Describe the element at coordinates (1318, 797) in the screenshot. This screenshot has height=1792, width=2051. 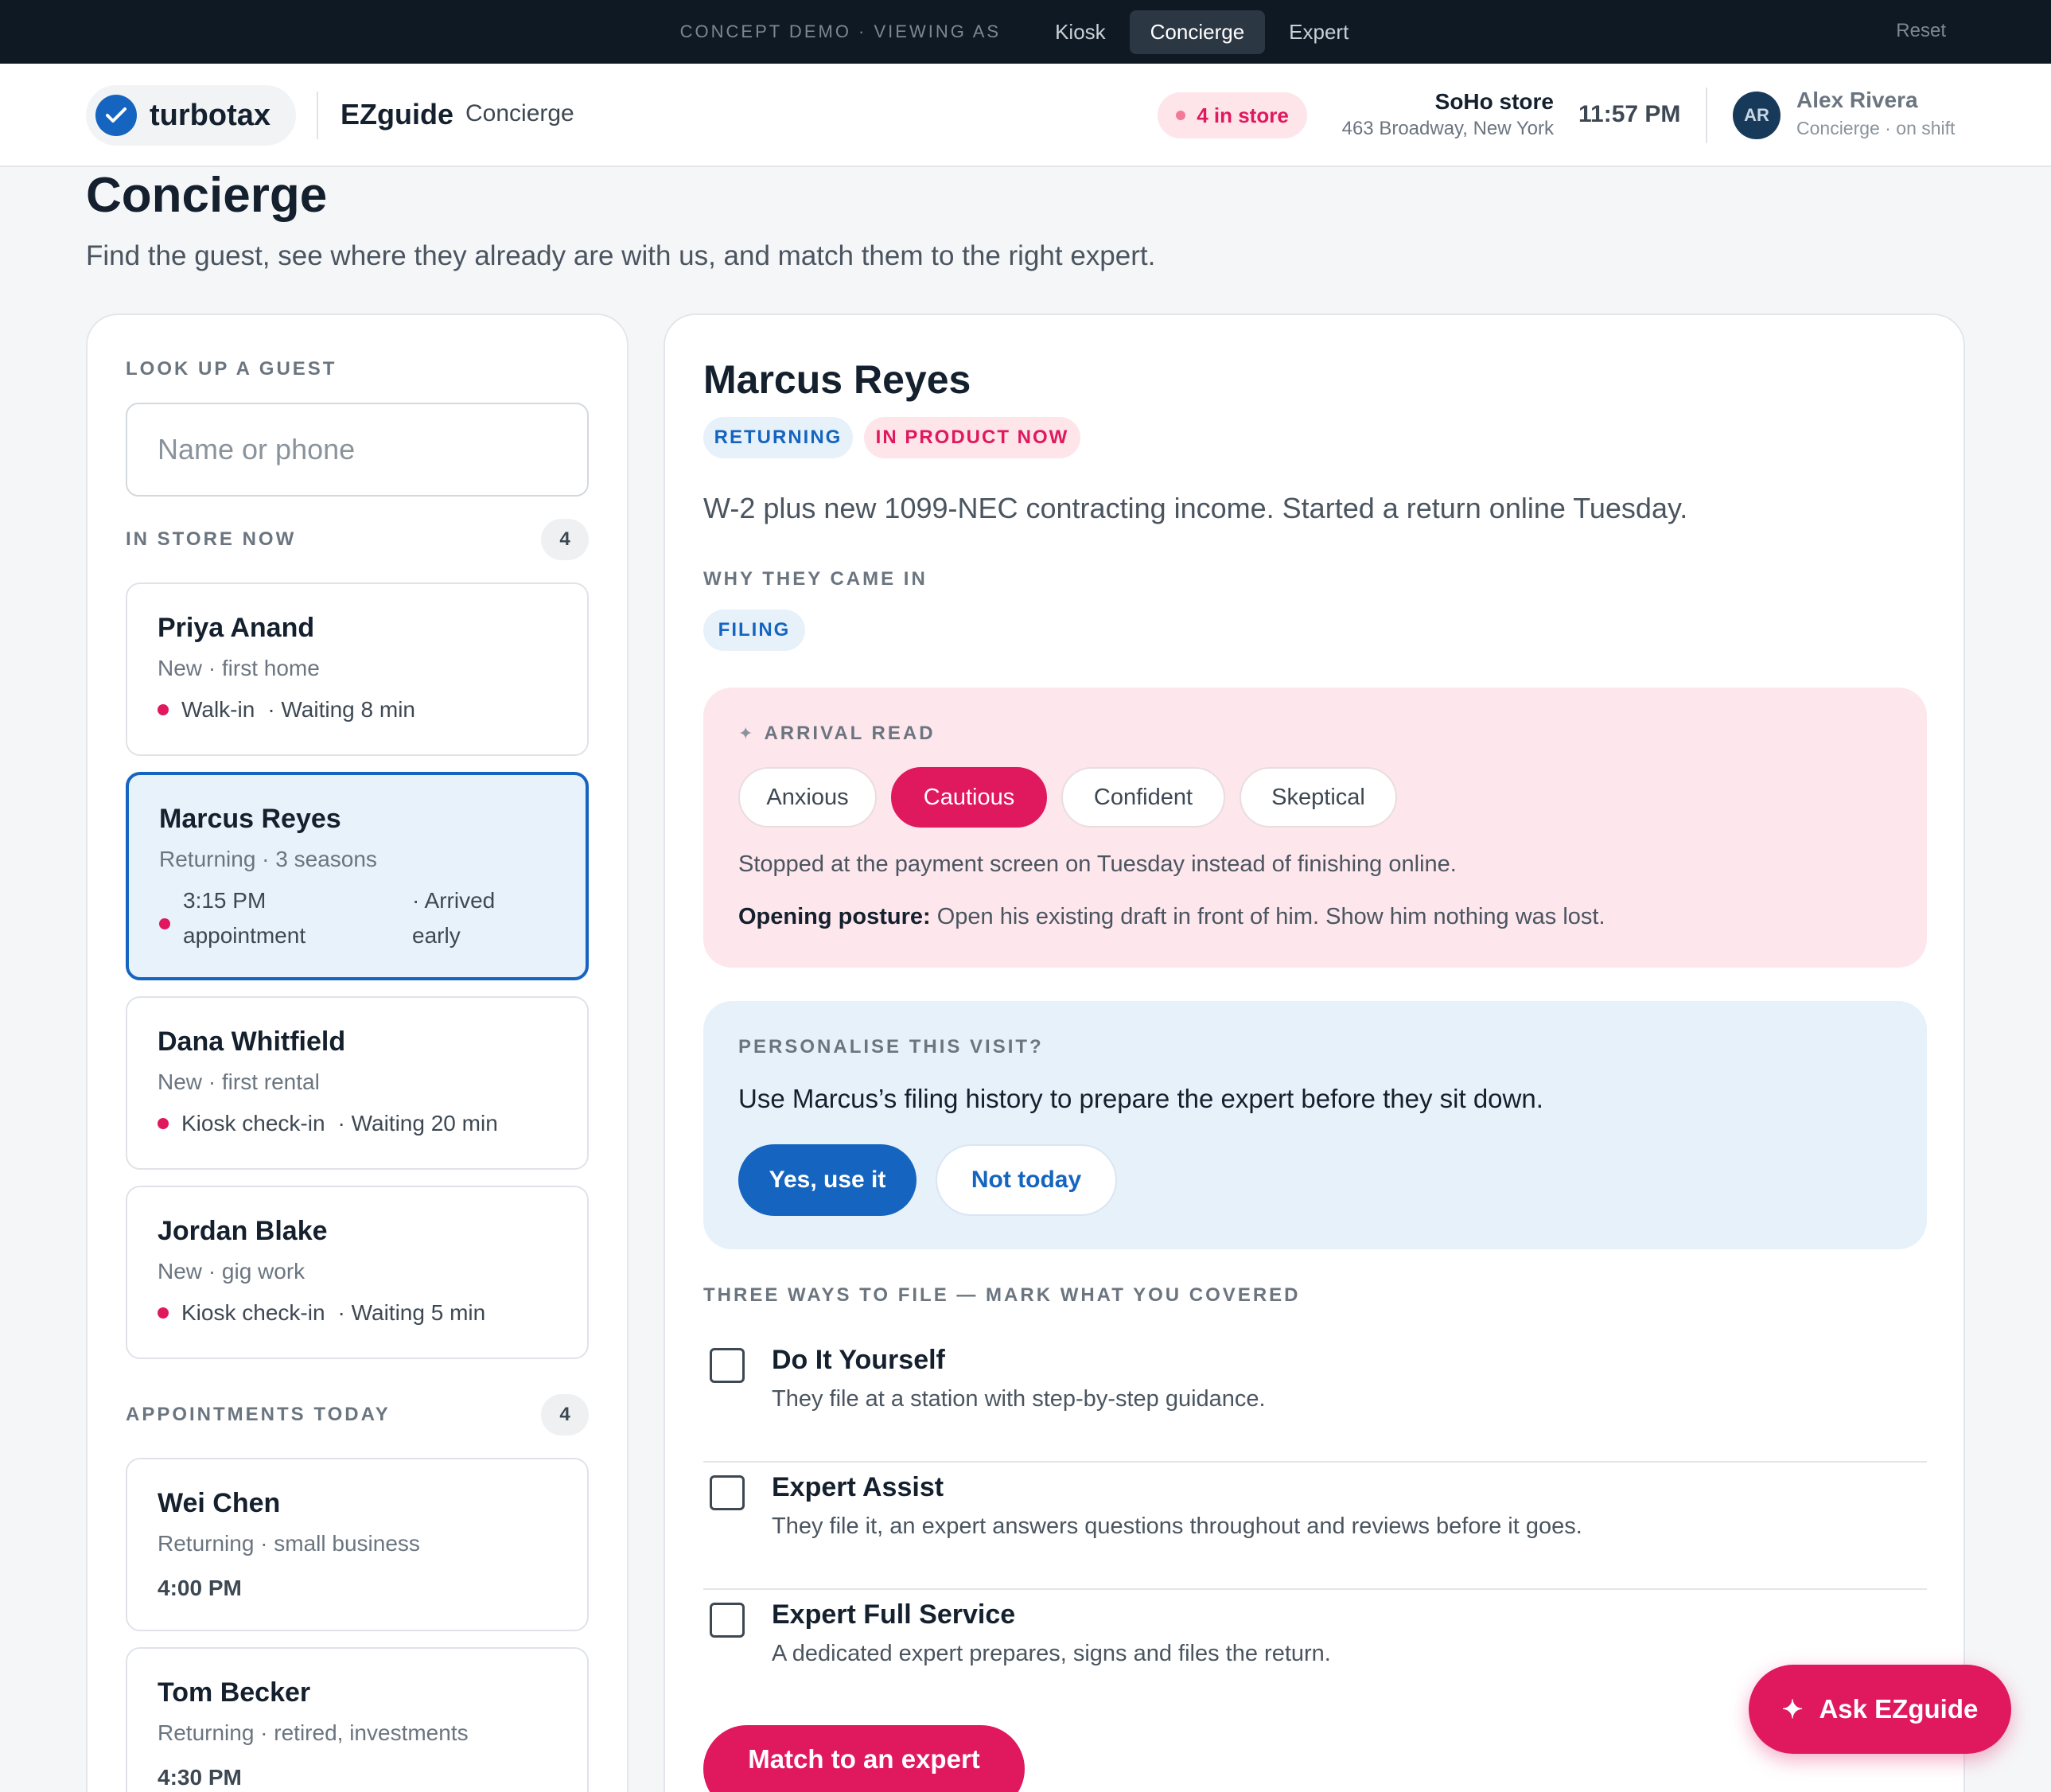
I see `mood-skeptical: Skeptical` at that location.